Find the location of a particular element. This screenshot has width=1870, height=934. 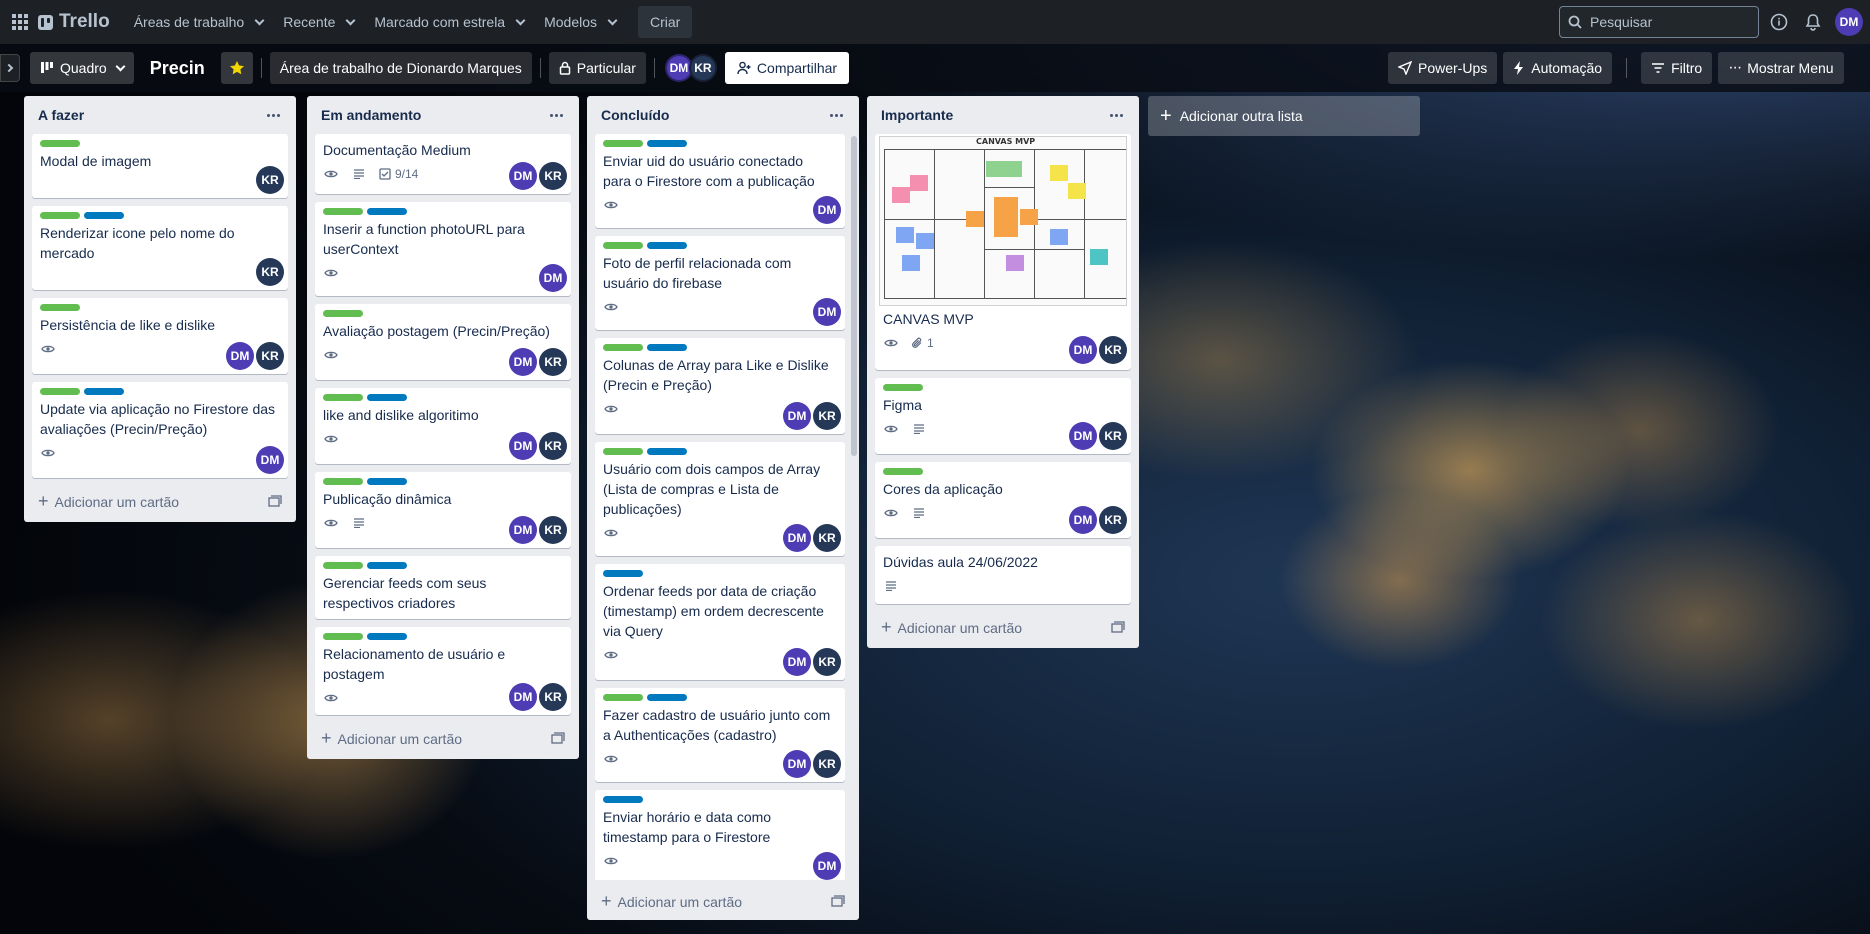

card: Cores da aplicação DM KR is located at coordinates (1003, 500).